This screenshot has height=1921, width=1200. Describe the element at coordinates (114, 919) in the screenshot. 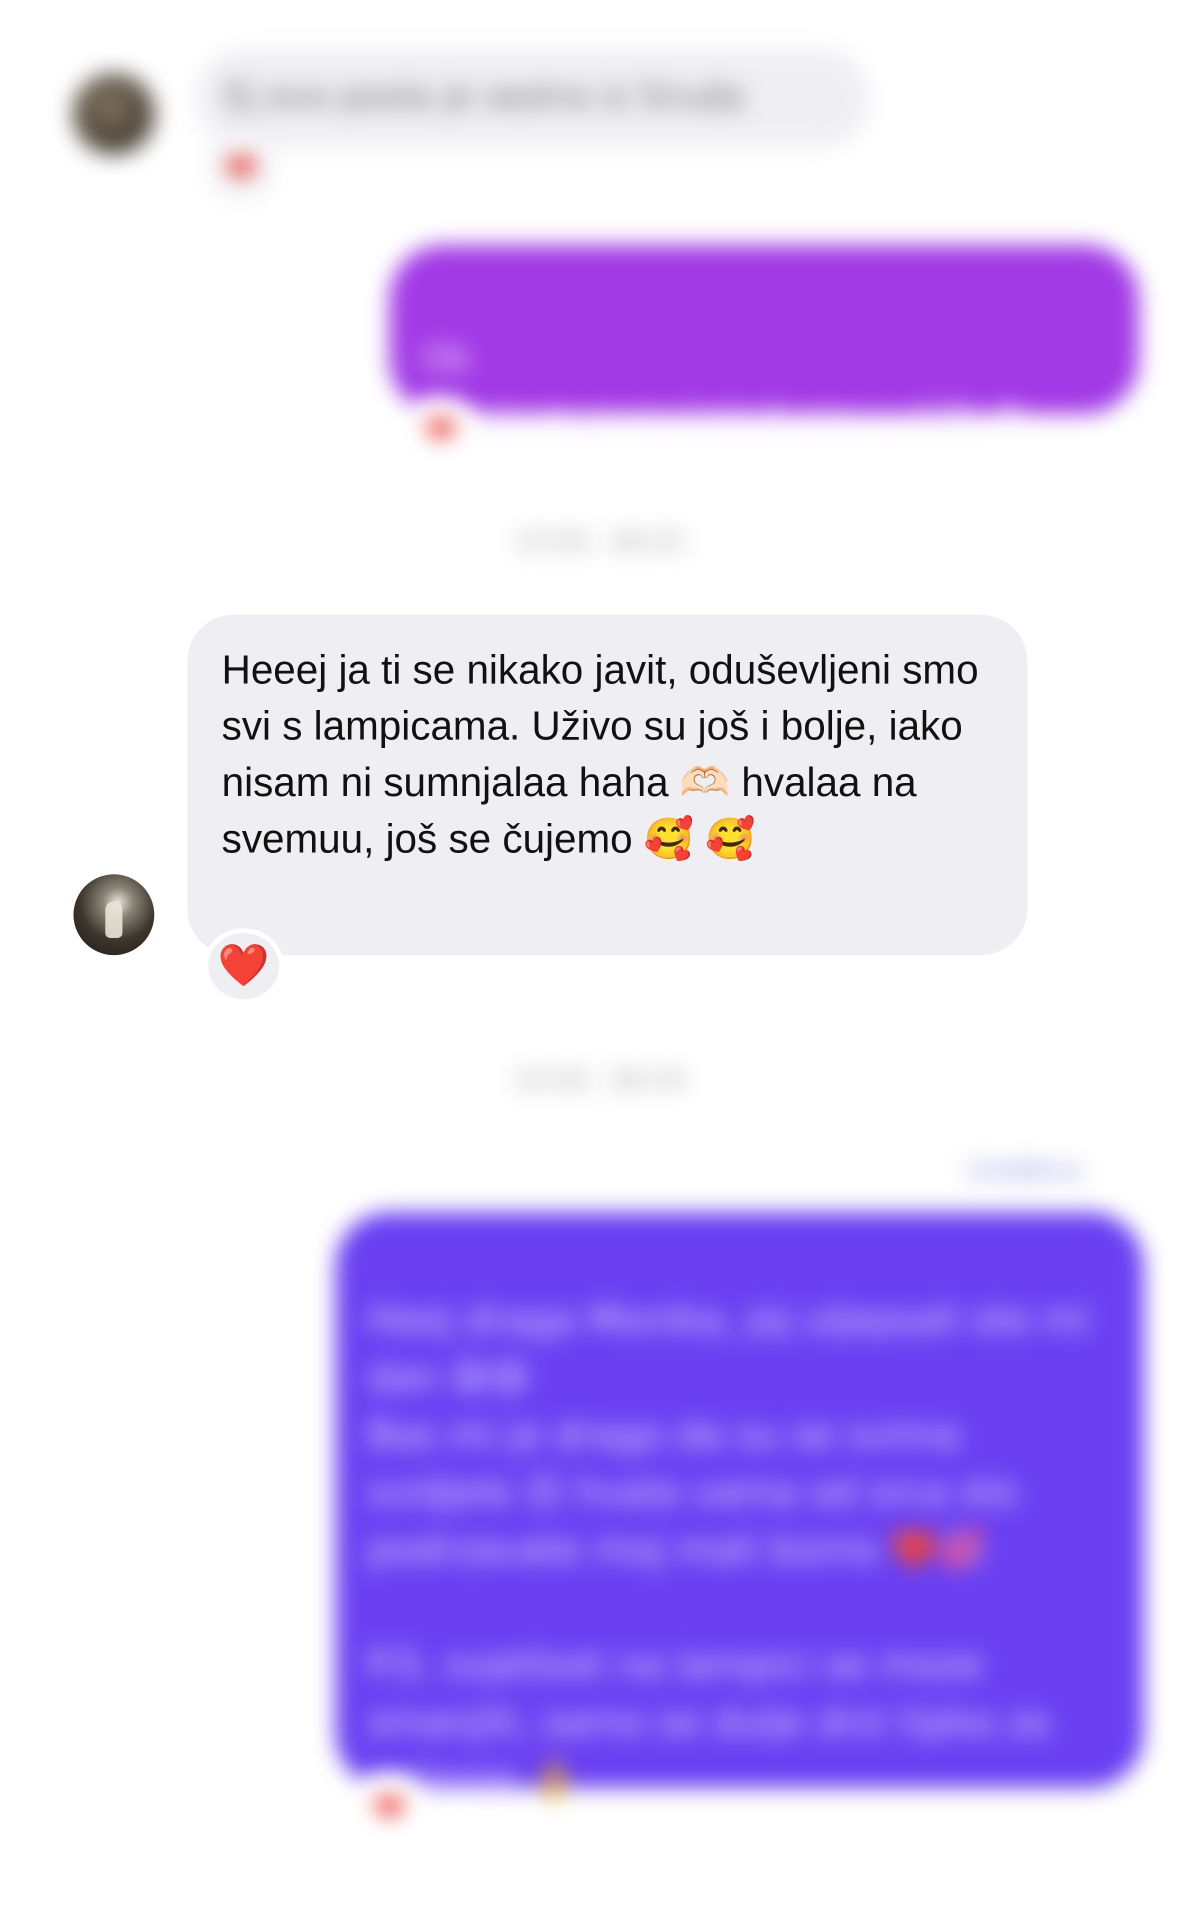

I see `avatar-photo-figure` at that location.